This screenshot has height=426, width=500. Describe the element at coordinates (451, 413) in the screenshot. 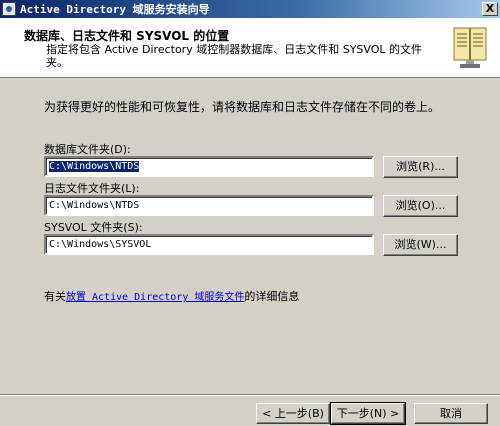

I see `cancel-button: 取消` at that location.